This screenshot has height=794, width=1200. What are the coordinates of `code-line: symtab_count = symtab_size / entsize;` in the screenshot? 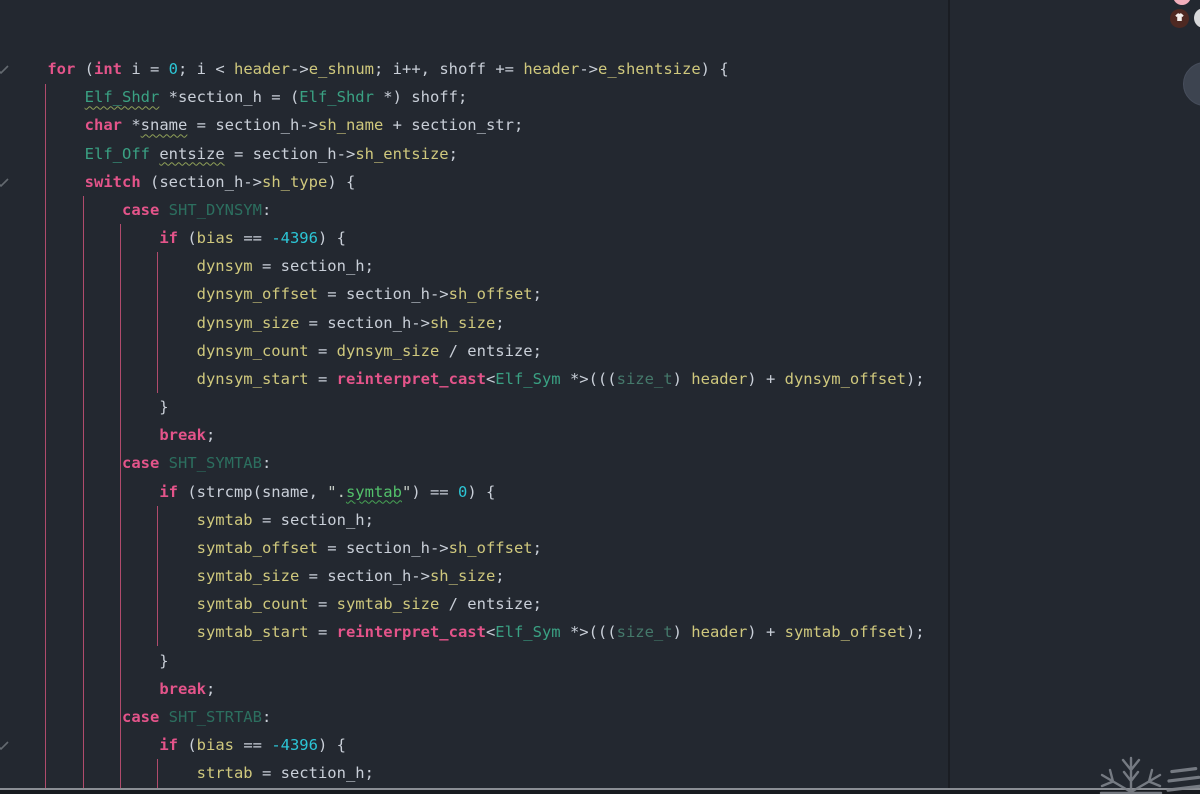 It's located at (276, 604).